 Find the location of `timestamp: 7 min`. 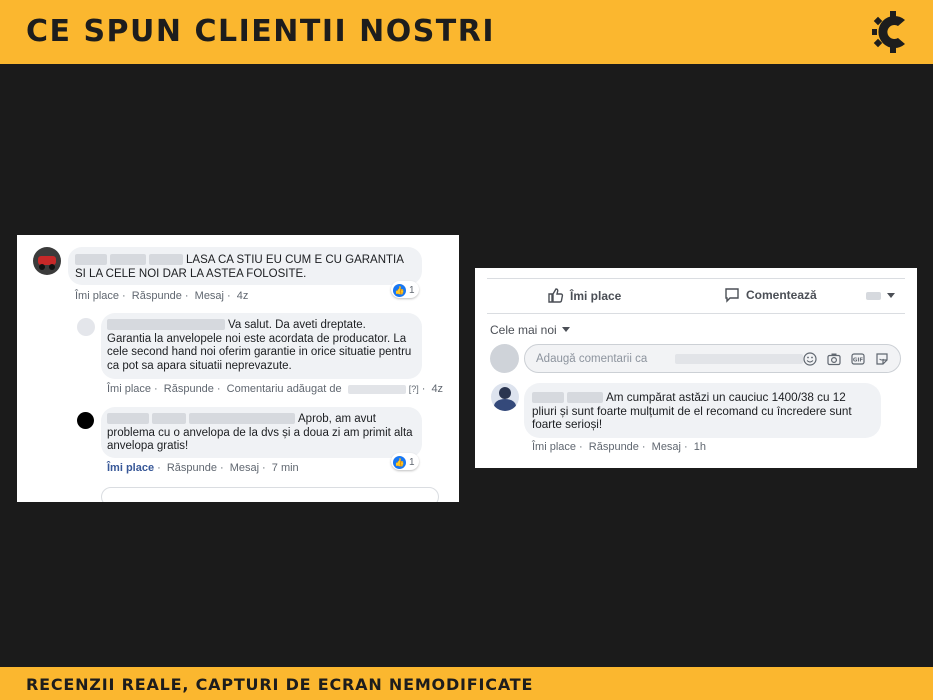

timestamp: 7 min is located at coordinates (285, 468).